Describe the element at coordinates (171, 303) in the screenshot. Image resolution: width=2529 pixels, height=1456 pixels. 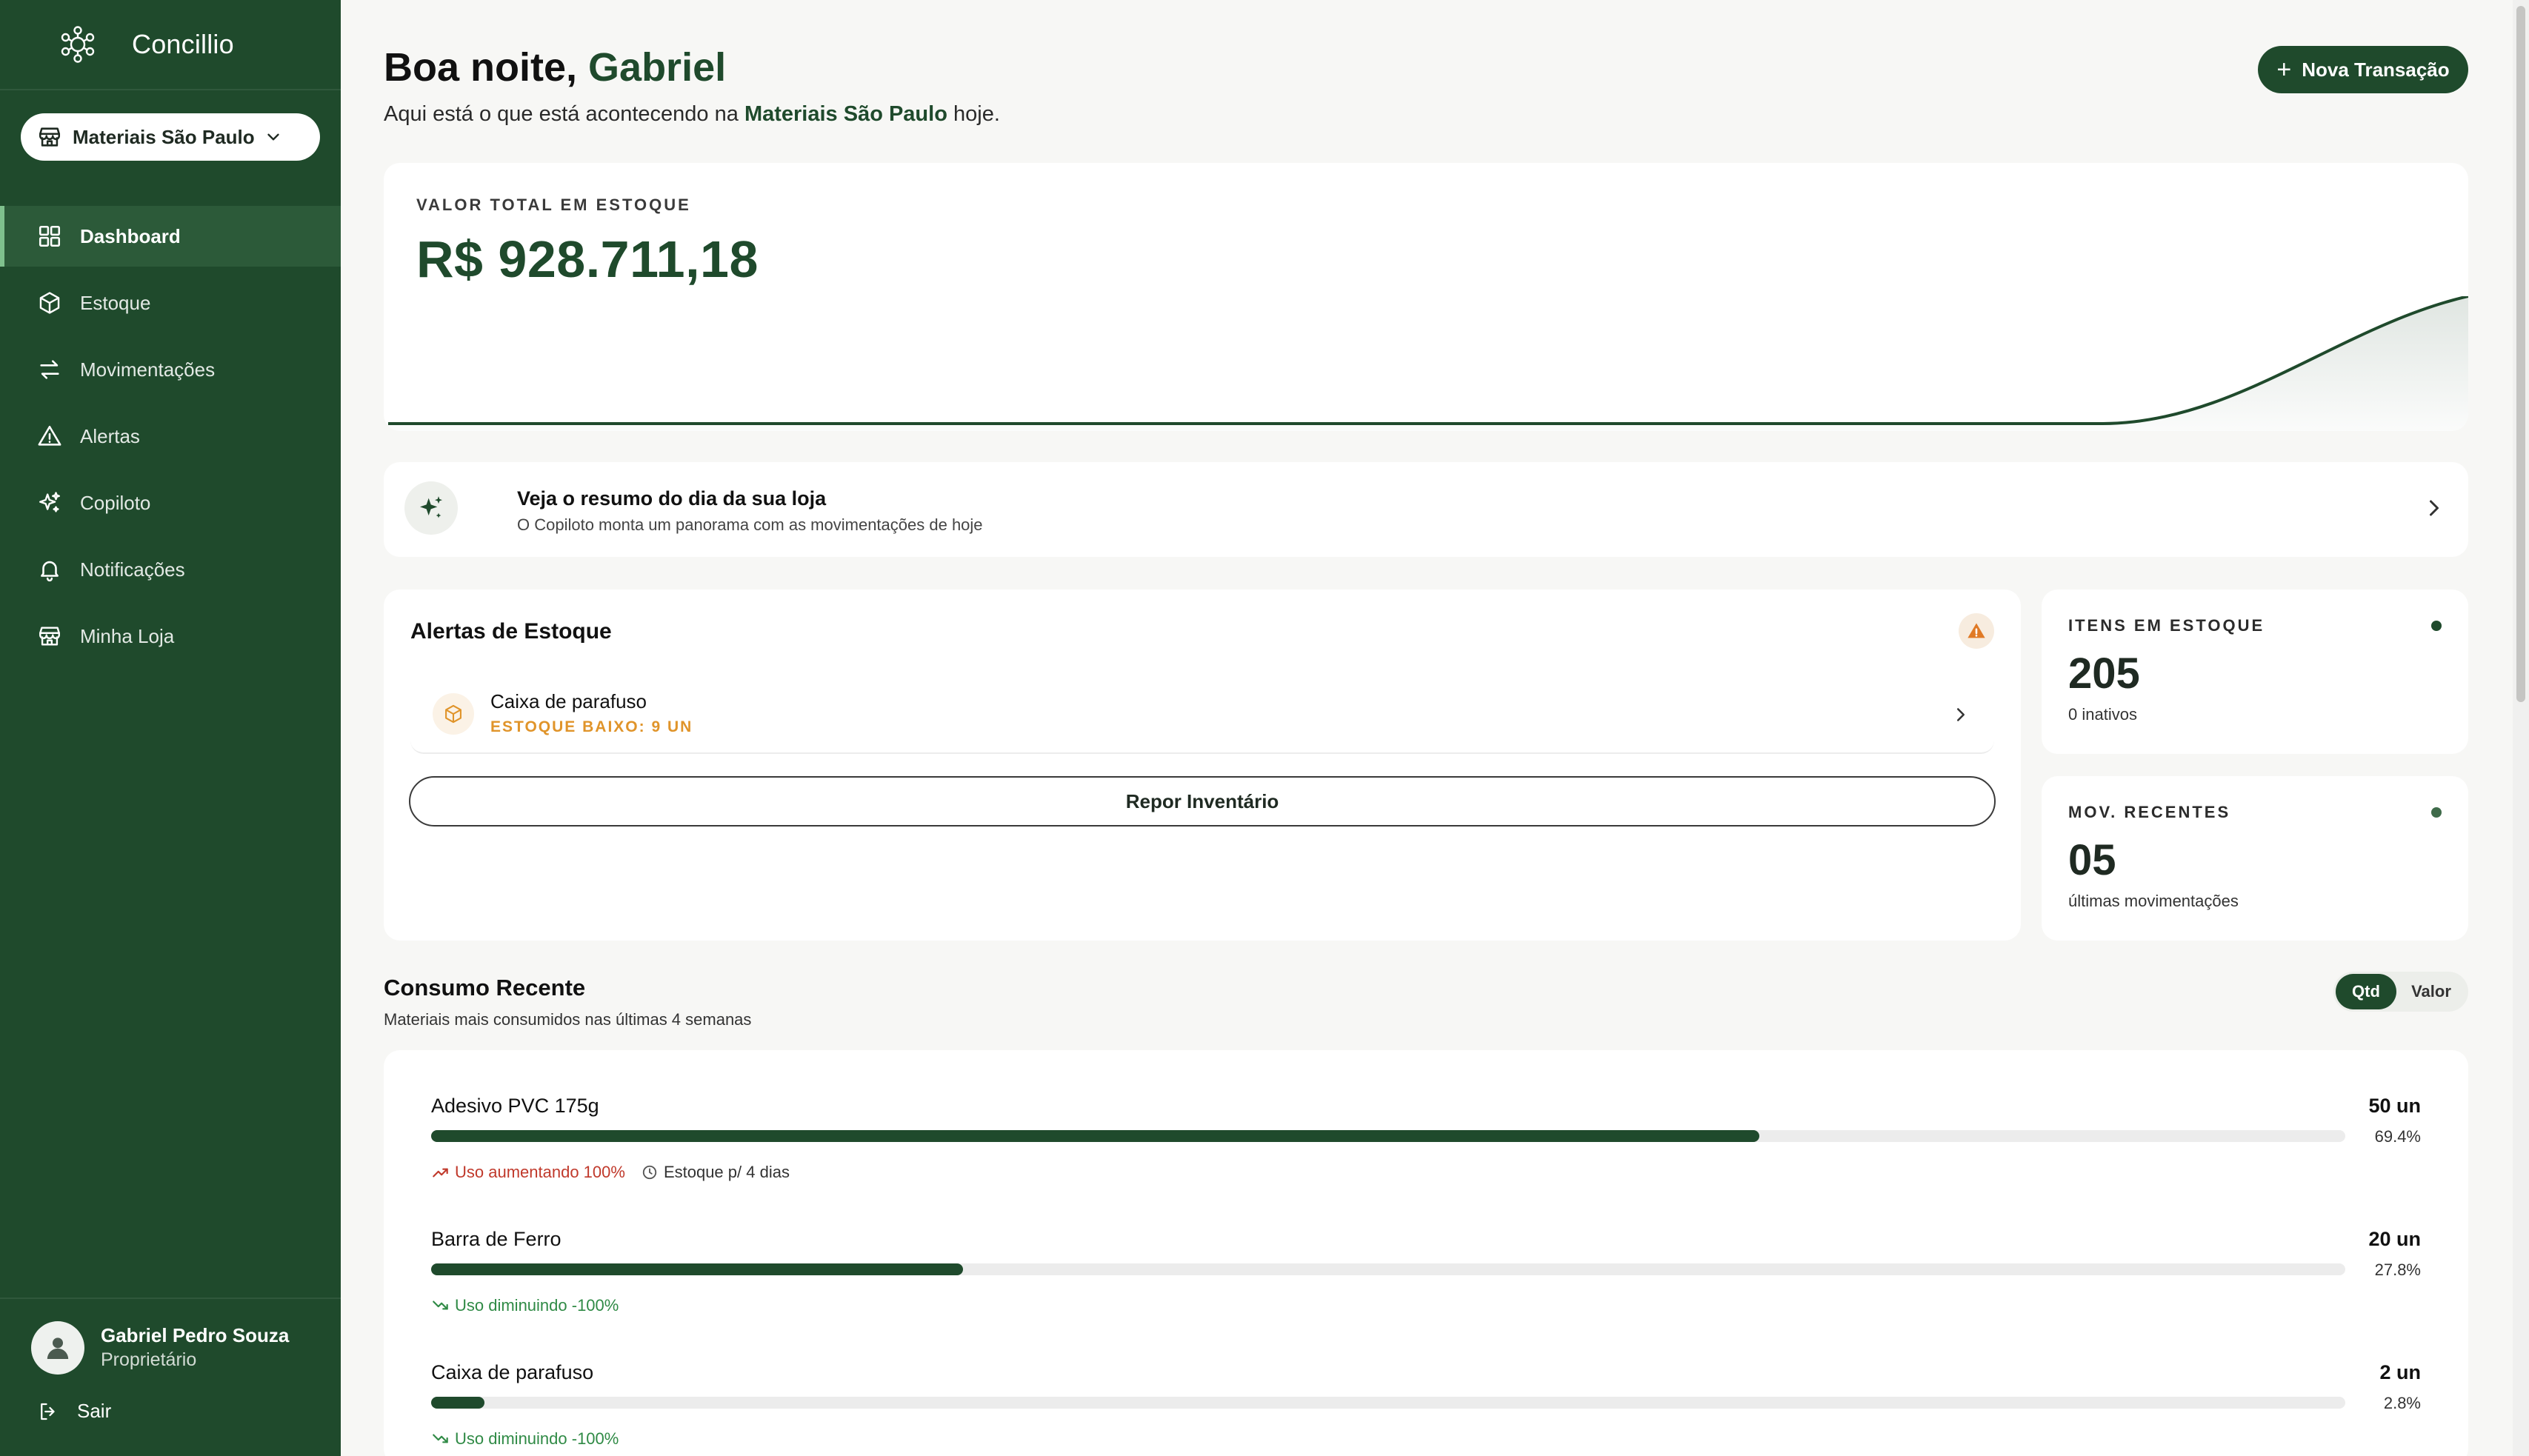
I see `sidebar-item-estoque: Estoque` at that location.